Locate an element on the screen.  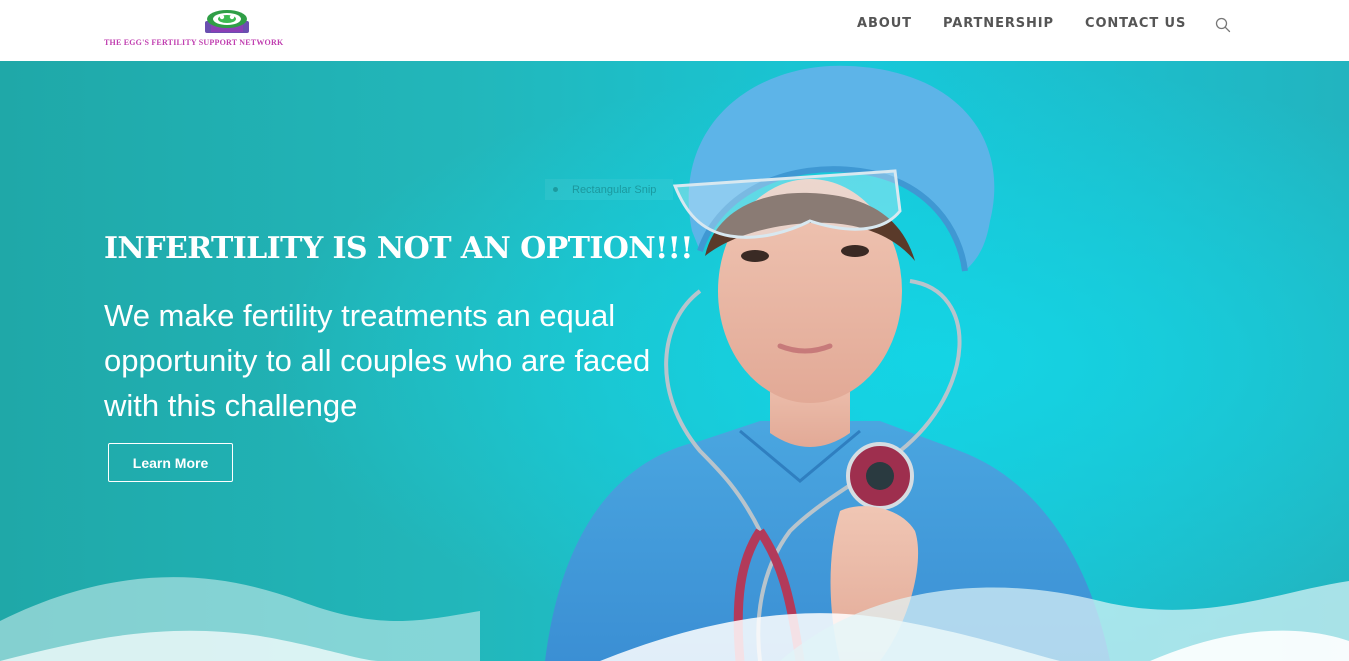
snip-tooltip: Rectangular Snip is located at coordinates (609, 189).